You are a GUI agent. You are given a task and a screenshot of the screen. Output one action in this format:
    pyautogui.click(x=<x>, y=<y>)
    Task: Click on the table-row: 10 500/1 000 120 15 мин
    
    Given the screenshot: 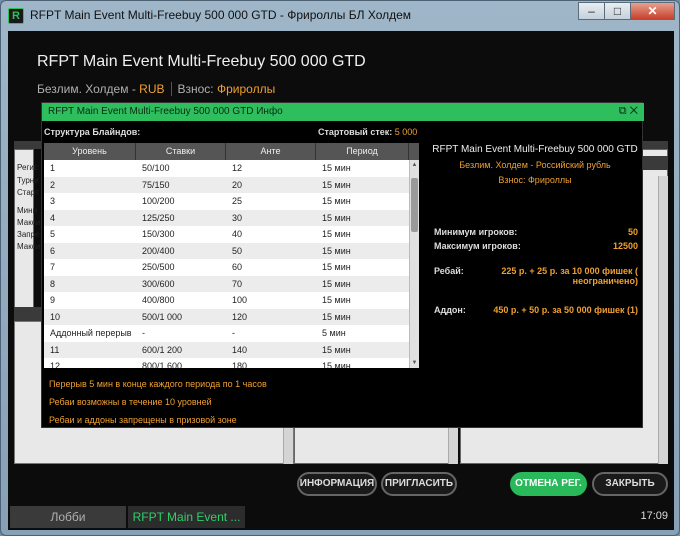 What is the action you would take?
    pyautogui.click(x=231, y=316)
    